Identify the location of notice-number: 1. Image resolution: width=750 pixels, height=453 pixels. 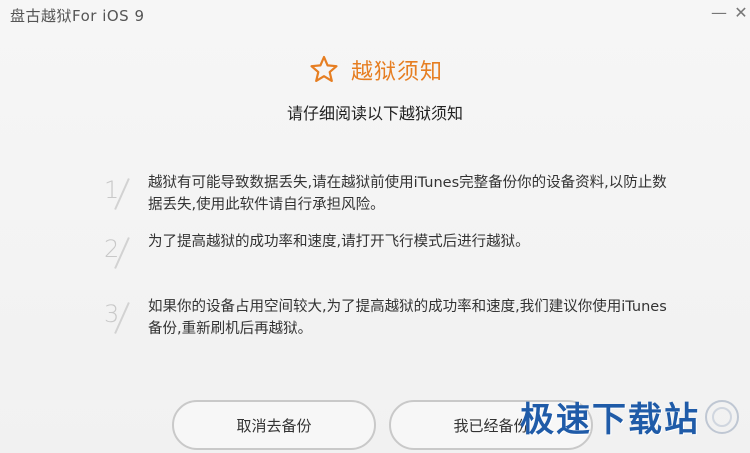
(118, 194).